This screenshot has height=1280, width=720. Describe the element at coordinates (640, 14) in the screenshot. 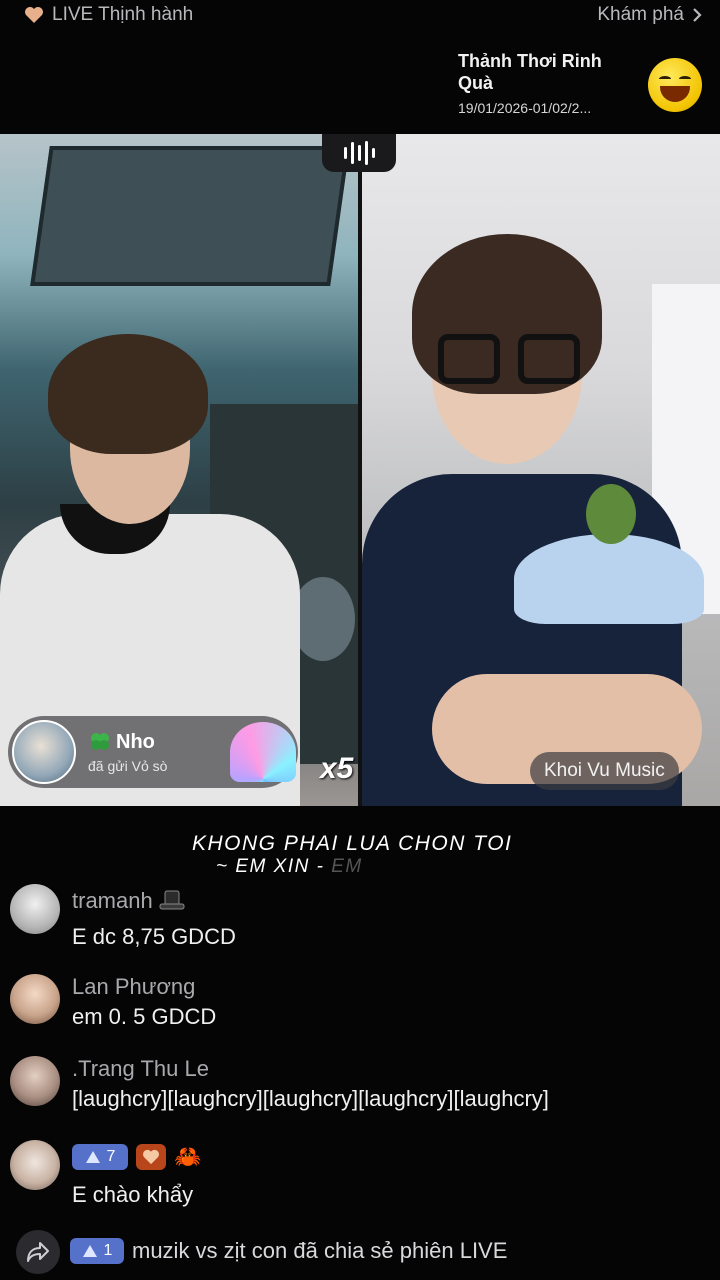

I see `explore-label: Khám phá` at that location.